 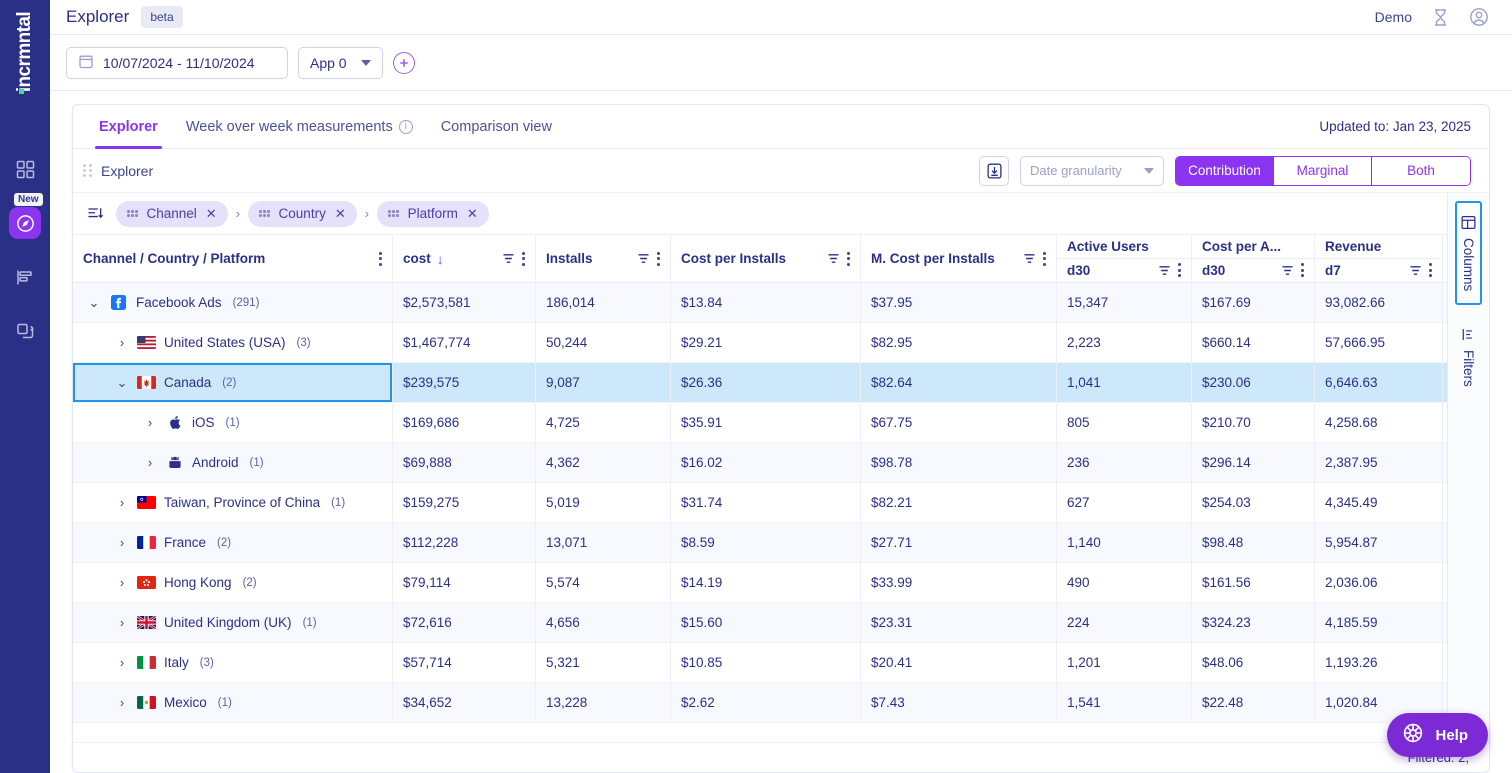 I want to click on row-entity-cell: ⌄ Canada (2), so click(x=233, y=382).